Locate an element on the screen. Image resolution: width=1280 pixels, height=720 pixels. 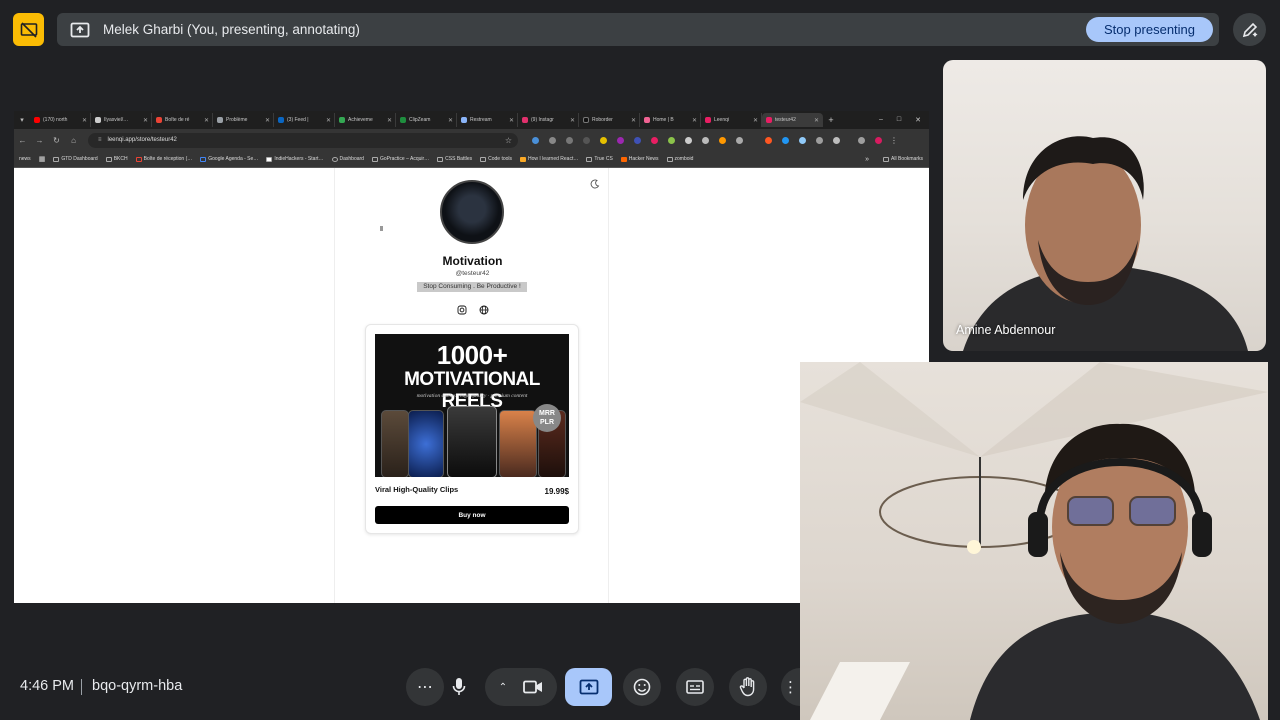
browser-tab: (9) Instagr ✕ is located at coordinates (548, 120).